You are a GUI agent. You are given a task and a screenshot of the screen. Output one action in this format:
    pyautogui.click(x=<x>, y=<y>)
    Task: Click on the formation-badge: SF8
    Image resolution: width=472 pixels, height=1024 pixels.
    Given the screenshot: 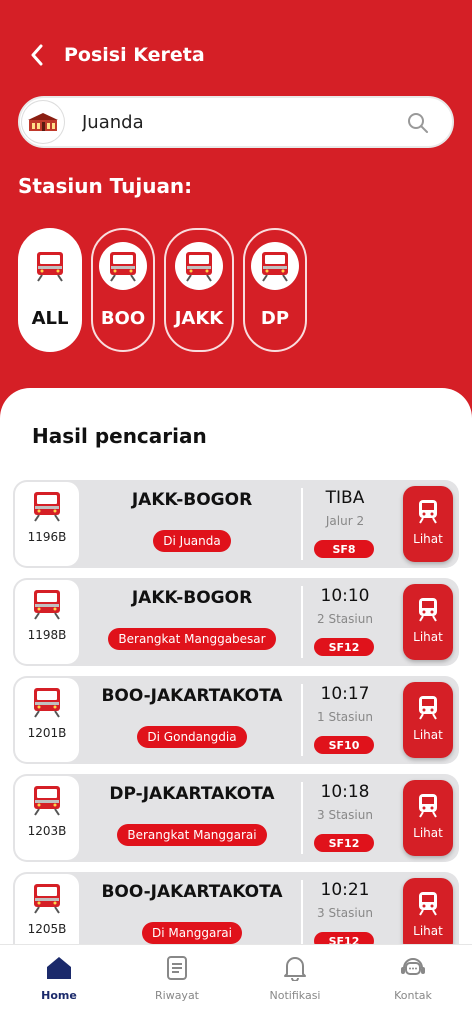 What is the action you would take?
    pyautogui.click(x=344, y=549)
    